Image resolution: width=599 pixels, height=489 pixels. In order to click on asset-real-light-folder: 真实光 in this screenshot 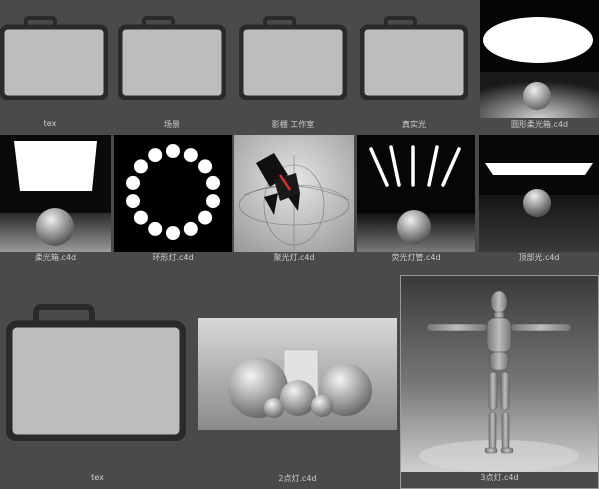, I will do `click(416, 65)`.